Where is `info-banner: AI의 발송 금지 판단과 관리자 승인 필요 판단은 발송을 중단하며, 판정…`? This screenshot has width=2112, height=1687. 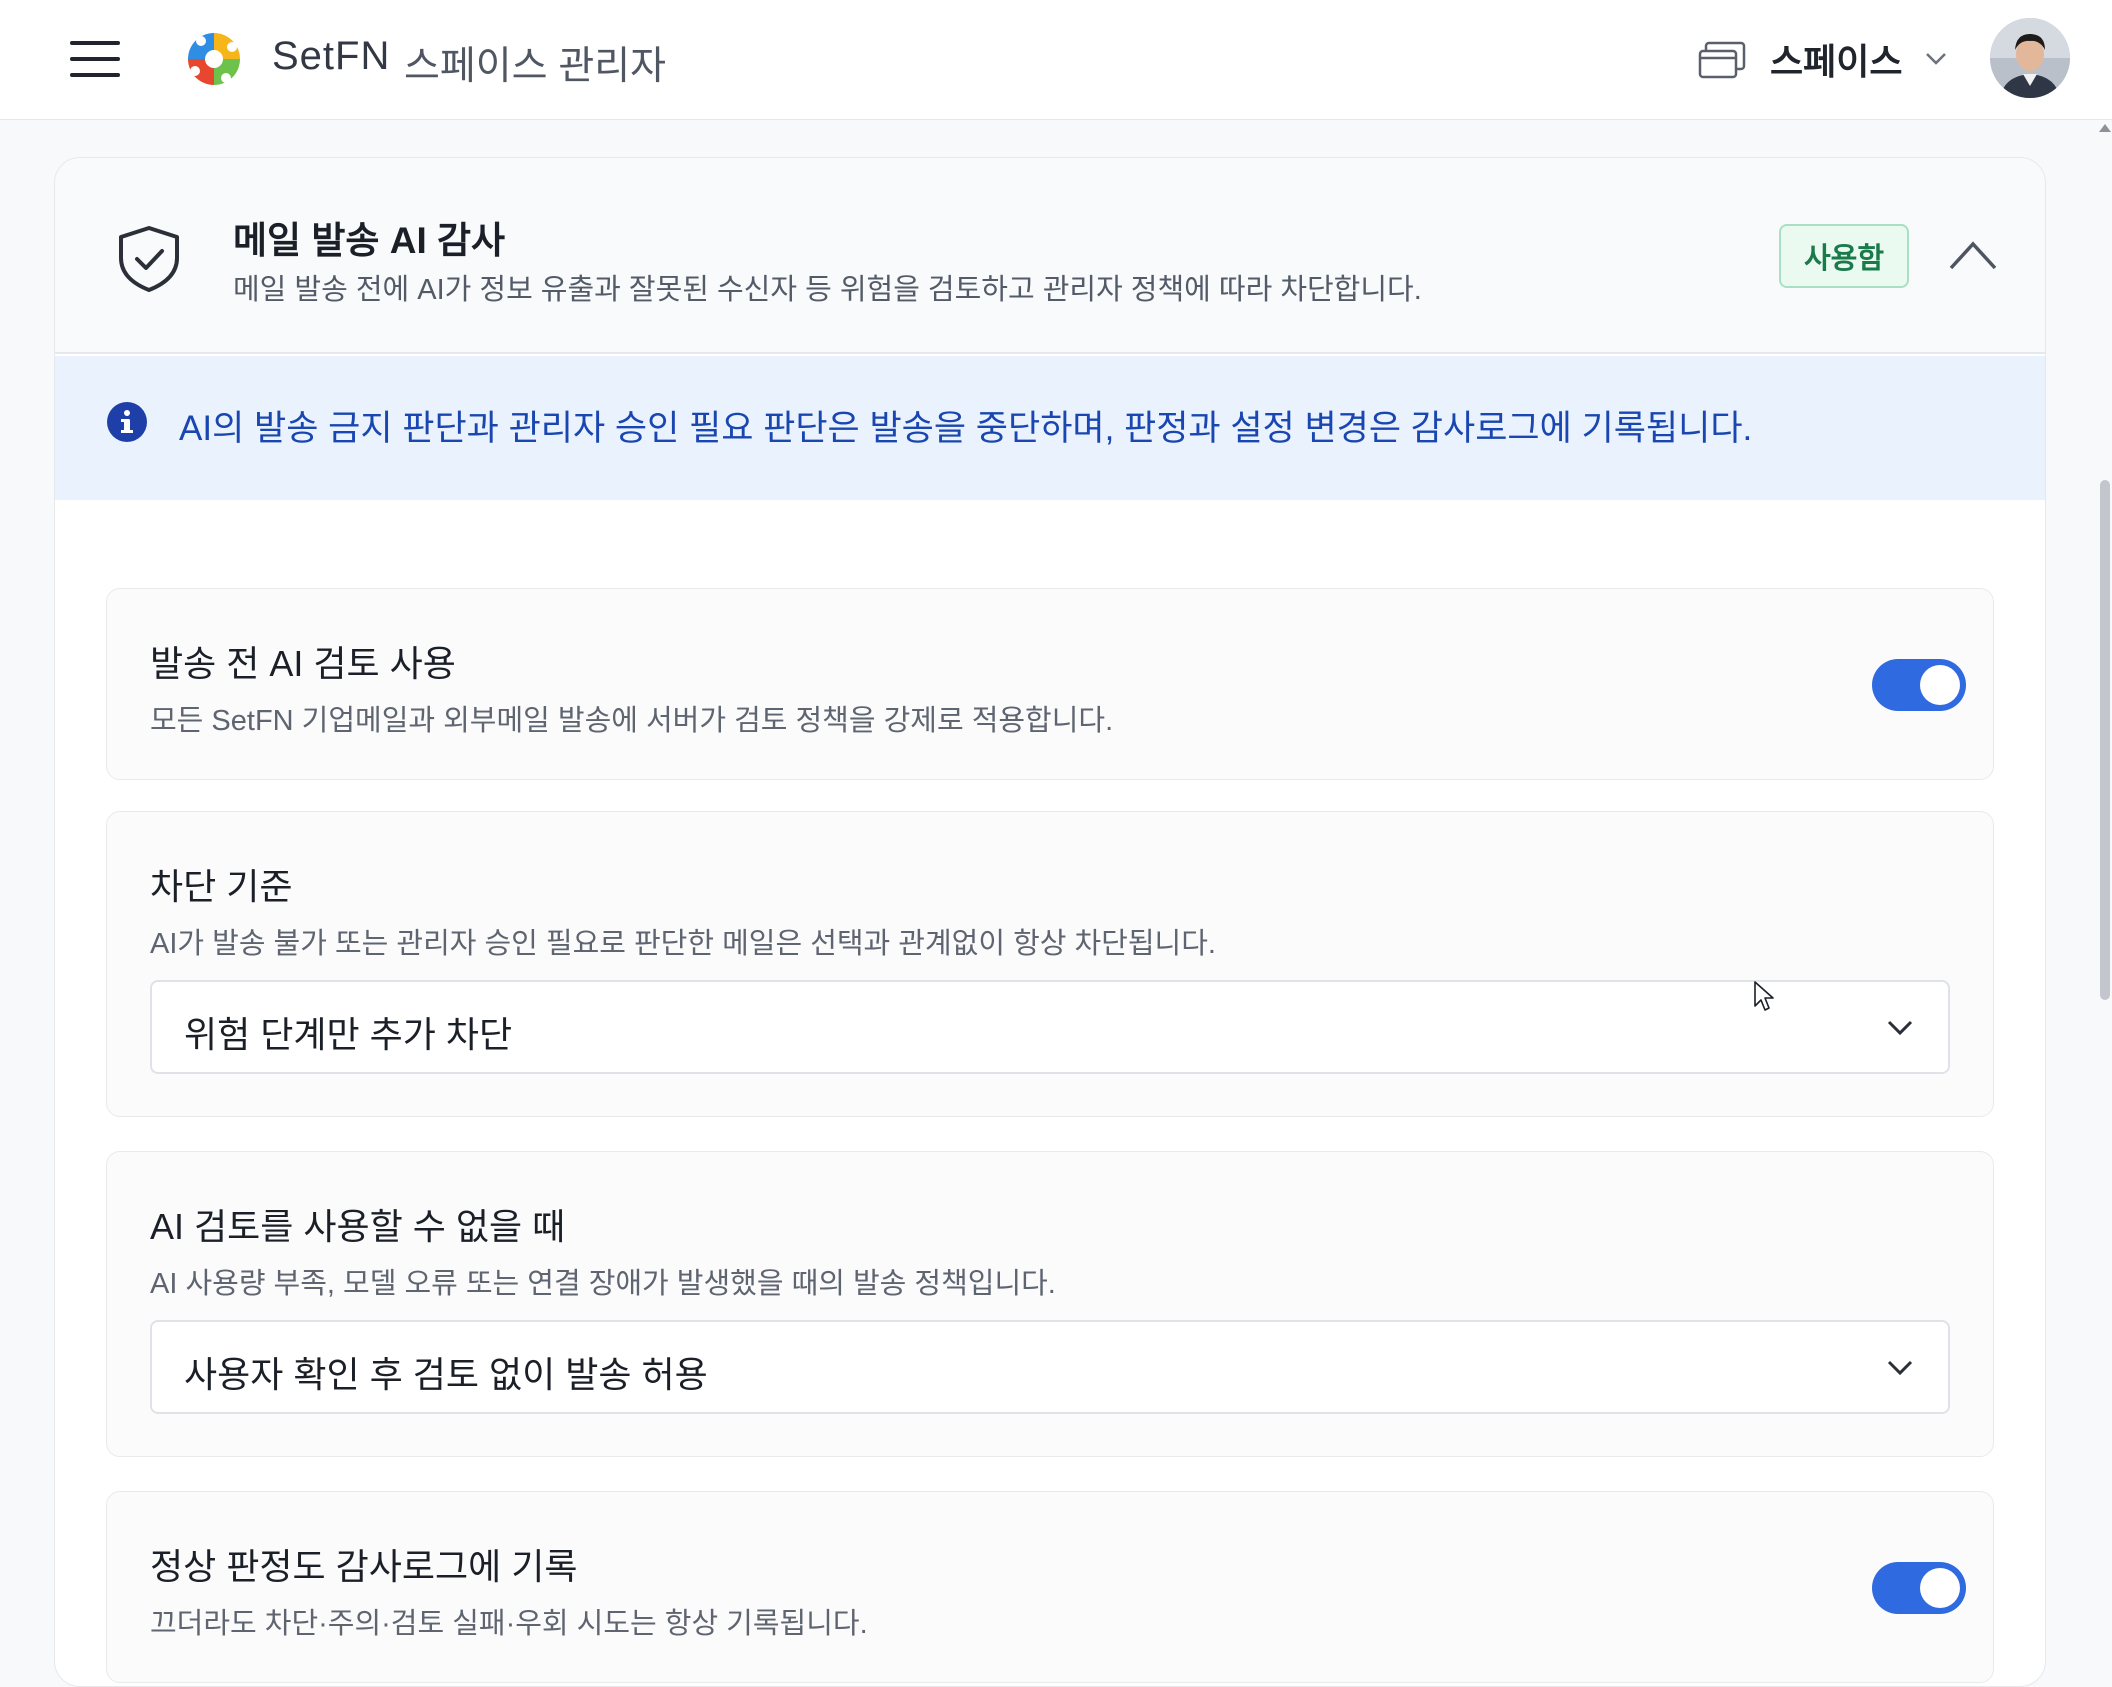 info-banner: AI의 발송 금지 판단과 관리자 승인 필요 판단은 발송을 중단하며, 판정… is located at coordinates (1050, 428).